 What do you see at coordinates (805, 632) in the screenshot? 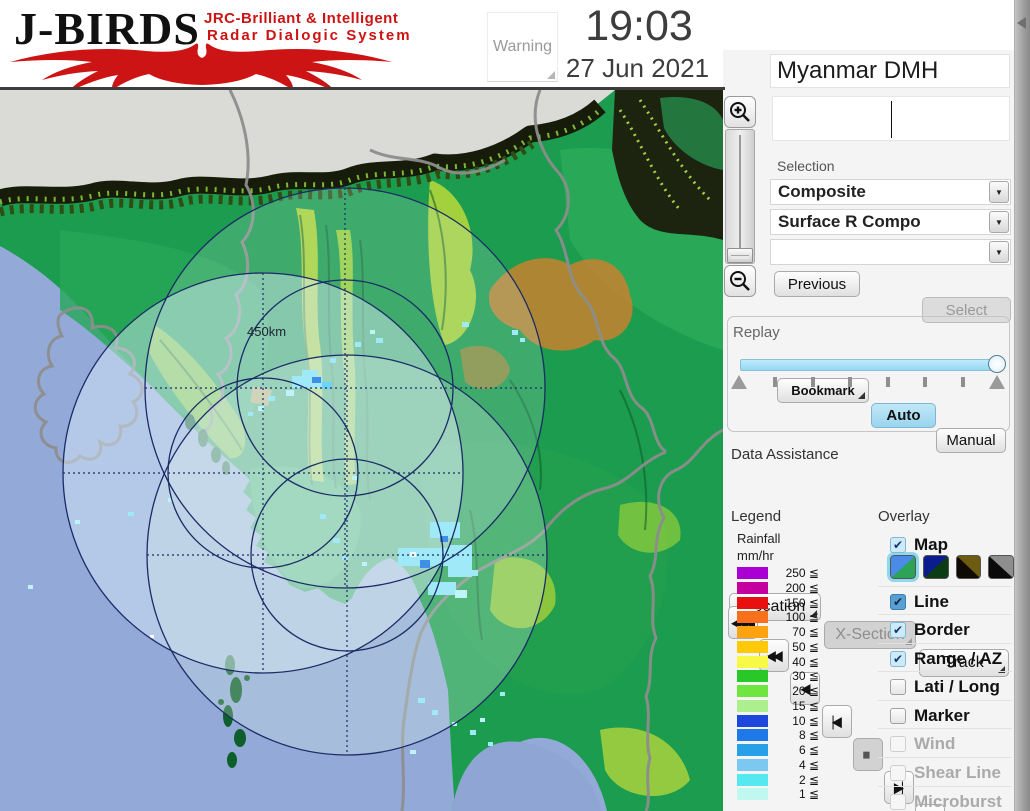
I see `legend-value: 70 ≦` at bounding box center [805, 632].